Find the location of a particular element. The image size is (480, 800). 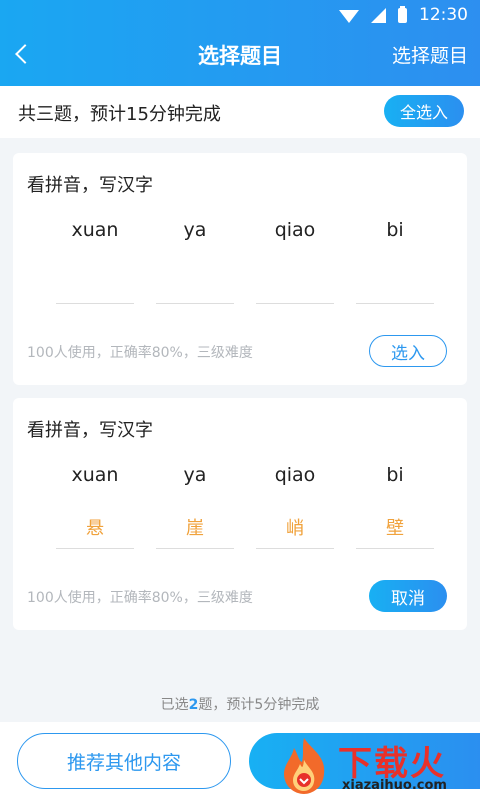

answer-character: 崖 is located at coordinates (195, 528).